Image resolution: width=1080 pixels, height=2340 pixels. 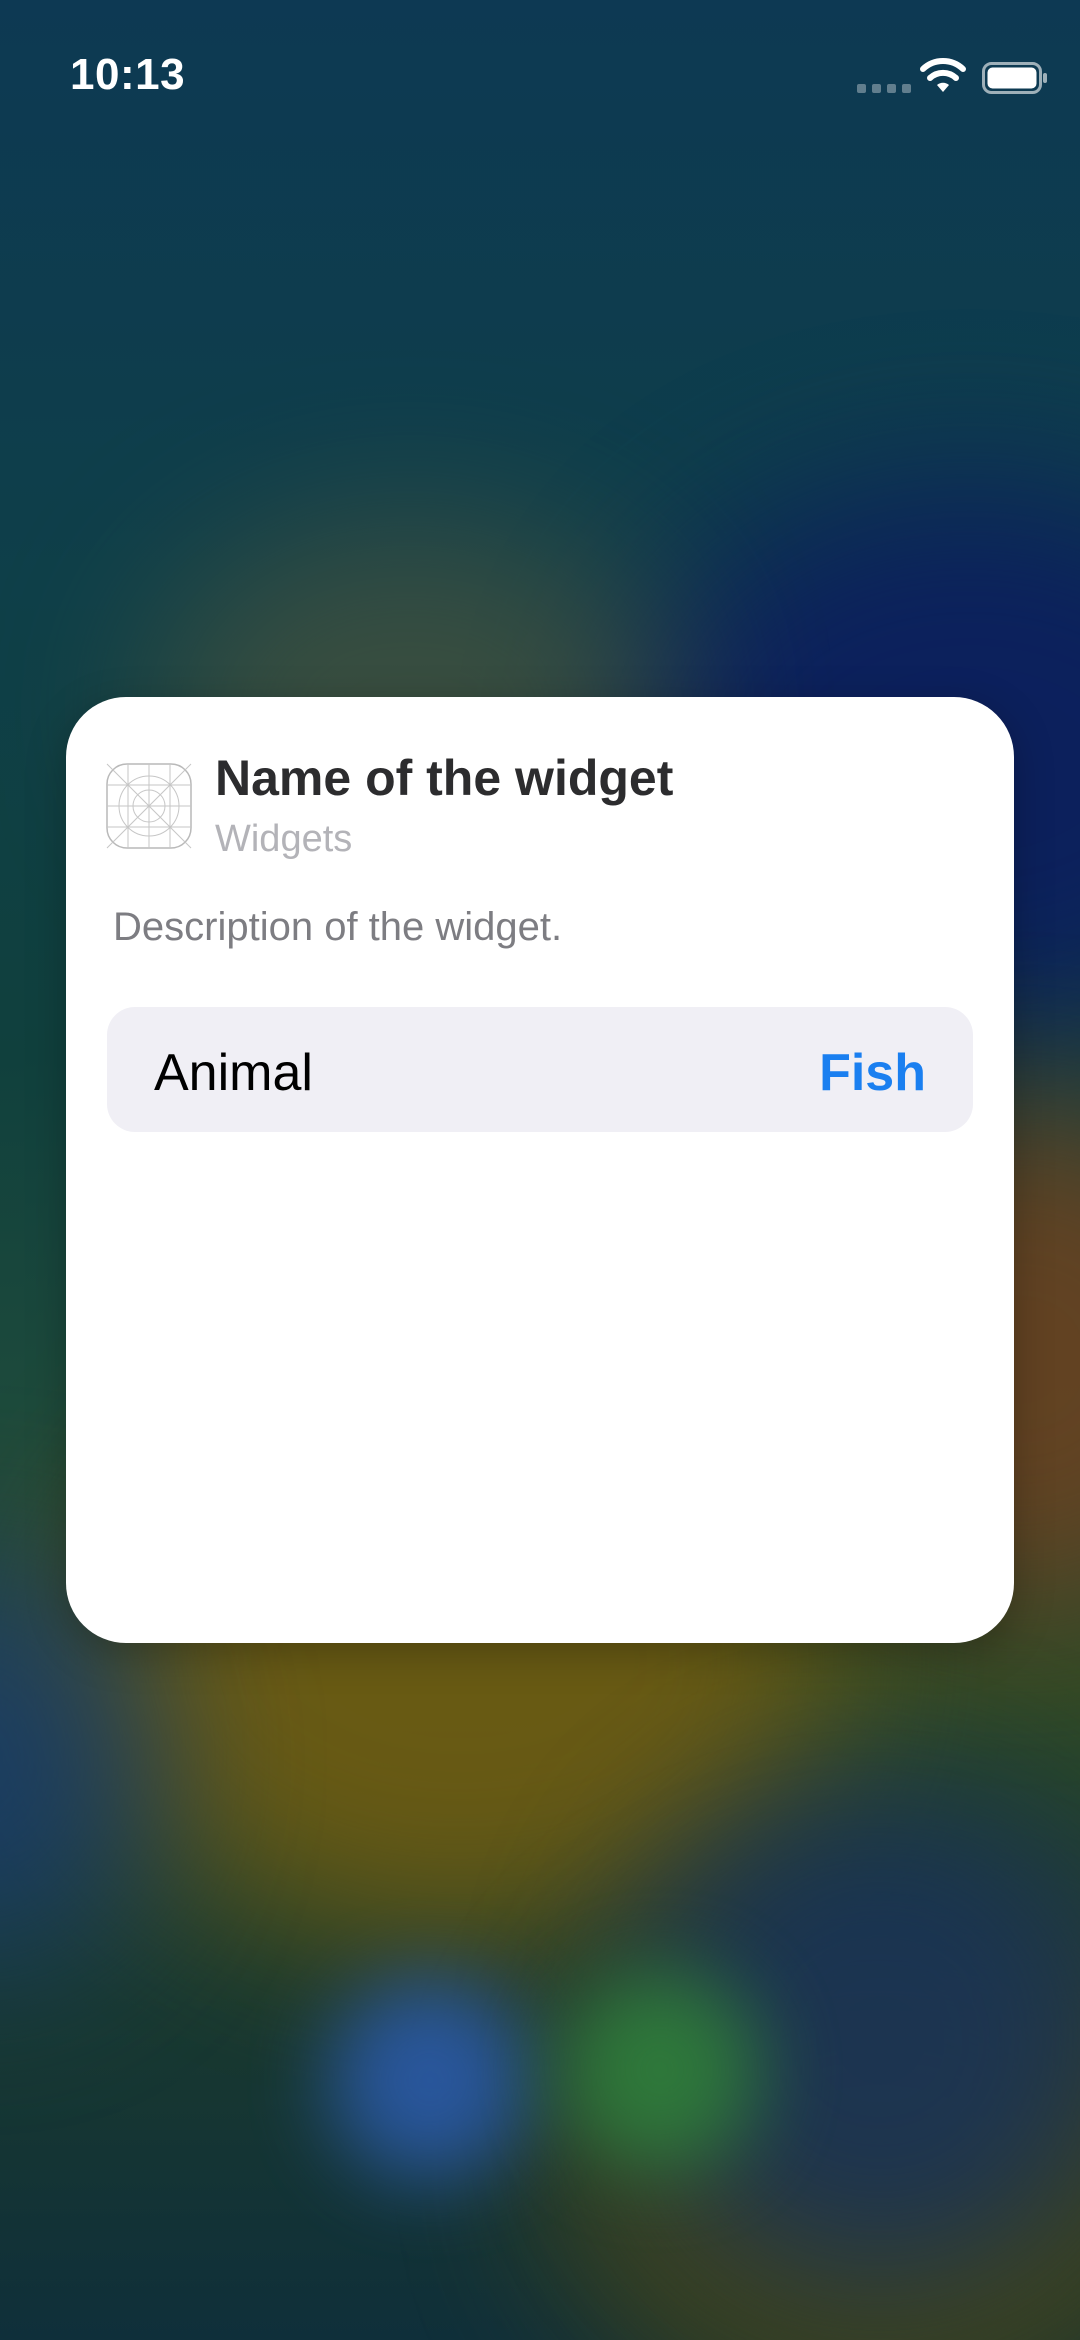 I want to click on cellular-signal-icon, so click(x=884, y=88).